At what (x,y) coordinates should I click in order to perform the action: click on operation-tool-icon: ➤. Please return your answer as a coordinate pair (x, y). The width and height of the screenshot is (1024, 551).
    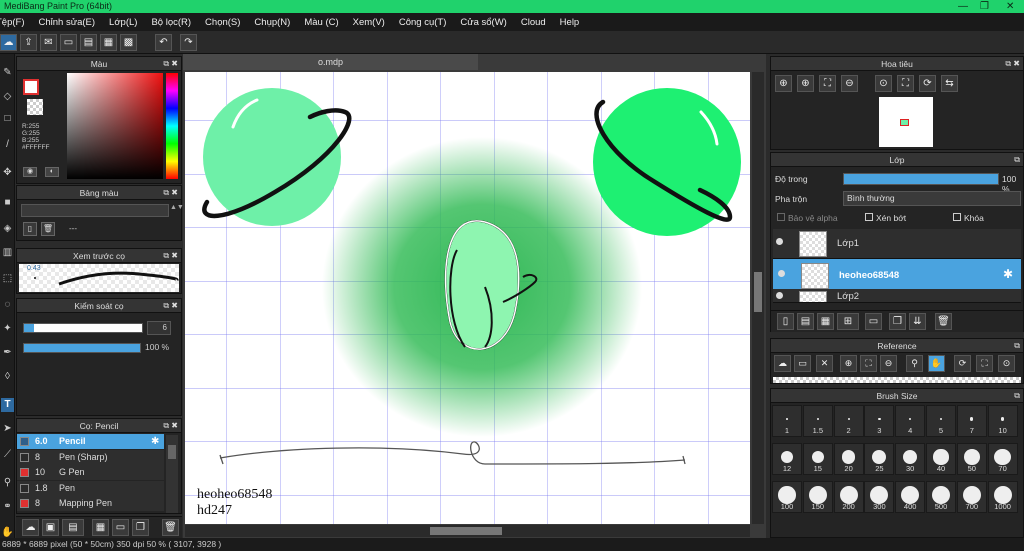
    Looking at the image, I should click on (7, 429).